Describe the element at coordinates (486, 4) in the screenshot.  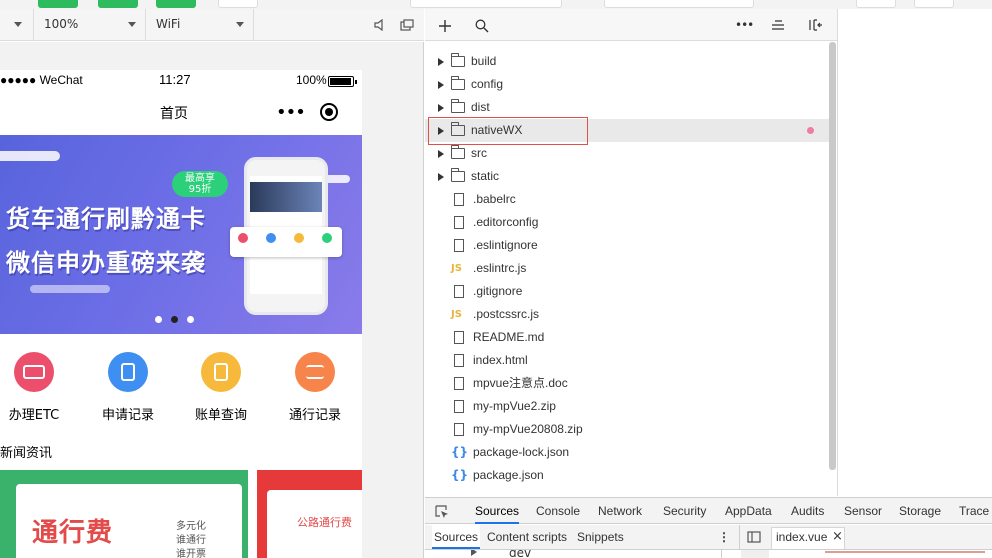
I see `mode-select` at that location.